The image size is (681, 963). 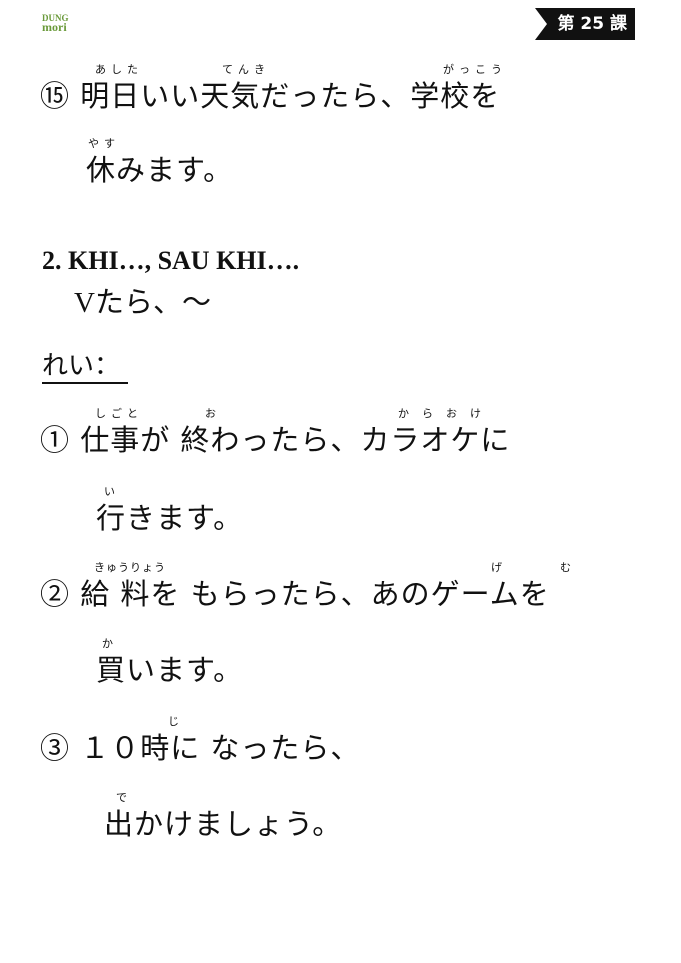 What do you see at coordinates (568, 567) in the screenshot?
I see `furigana: む` at bounding box center [568, 567].